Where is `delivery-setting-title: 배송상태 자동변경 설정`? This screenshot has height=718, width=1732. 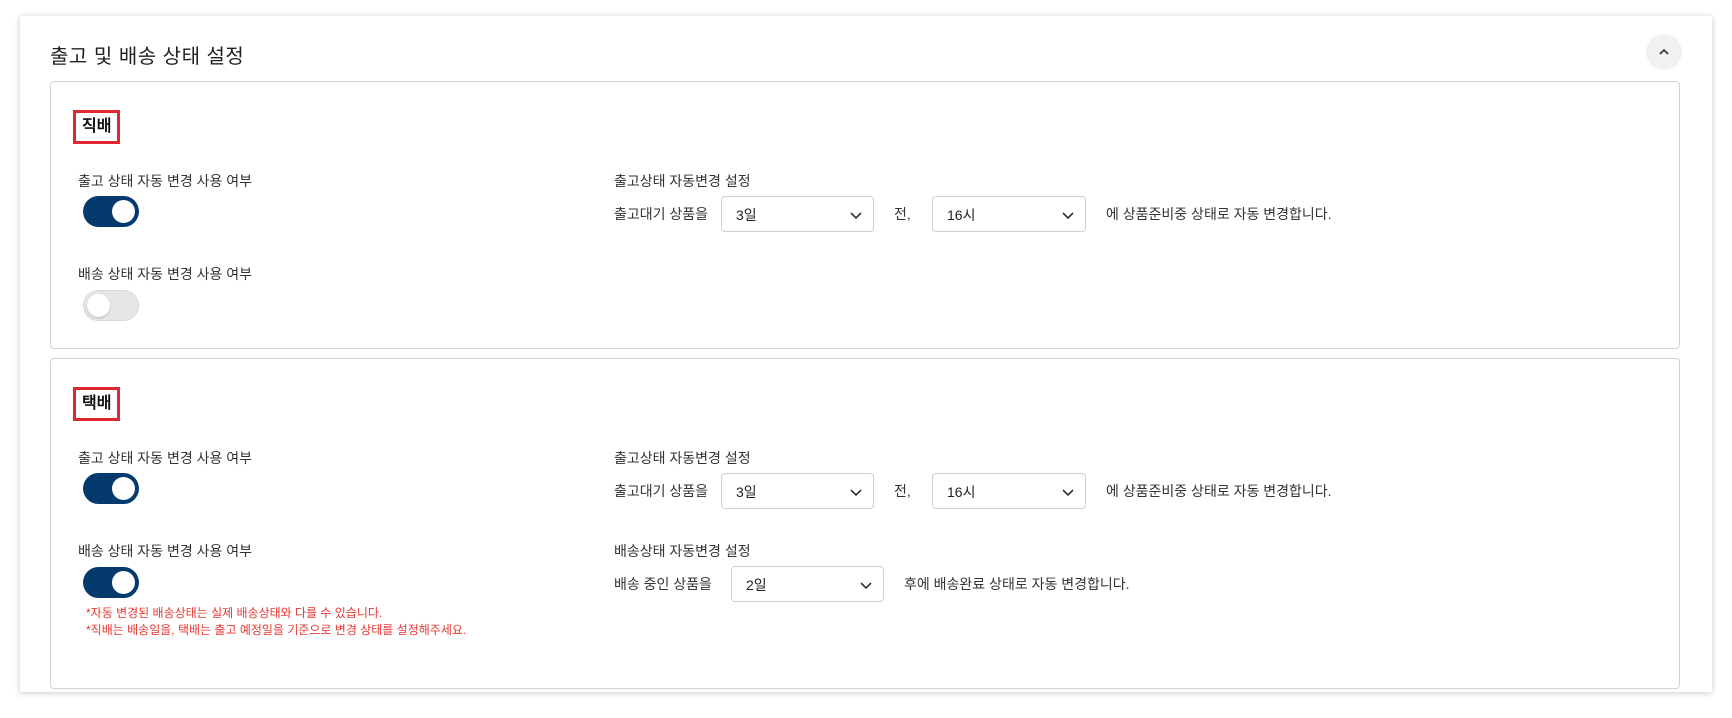
delivery-setting-title: 배송상태 자동변경 설정 is located at coordinates (682, 551).